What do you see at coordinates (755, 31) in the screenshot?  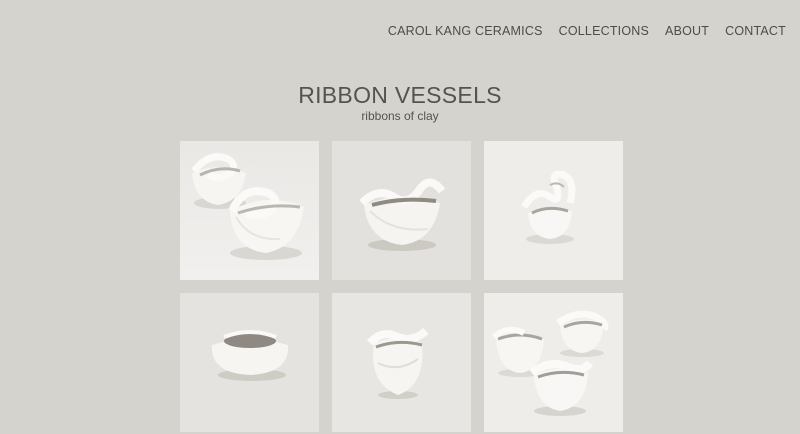 I see `nav-contact-link: CONTACT` at bounding box center [755, 31].